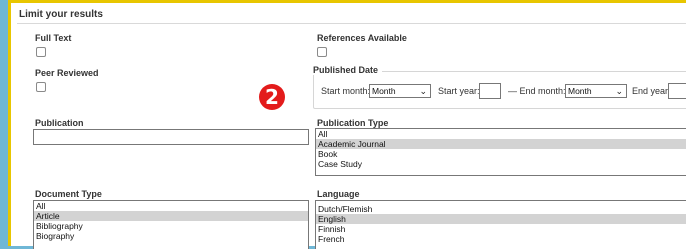 Image resolution: width=686 pixels, height=249 pixels. Describe the element at coordinates (490, 91) in the screenshot. I see `start-year-input` at that location.